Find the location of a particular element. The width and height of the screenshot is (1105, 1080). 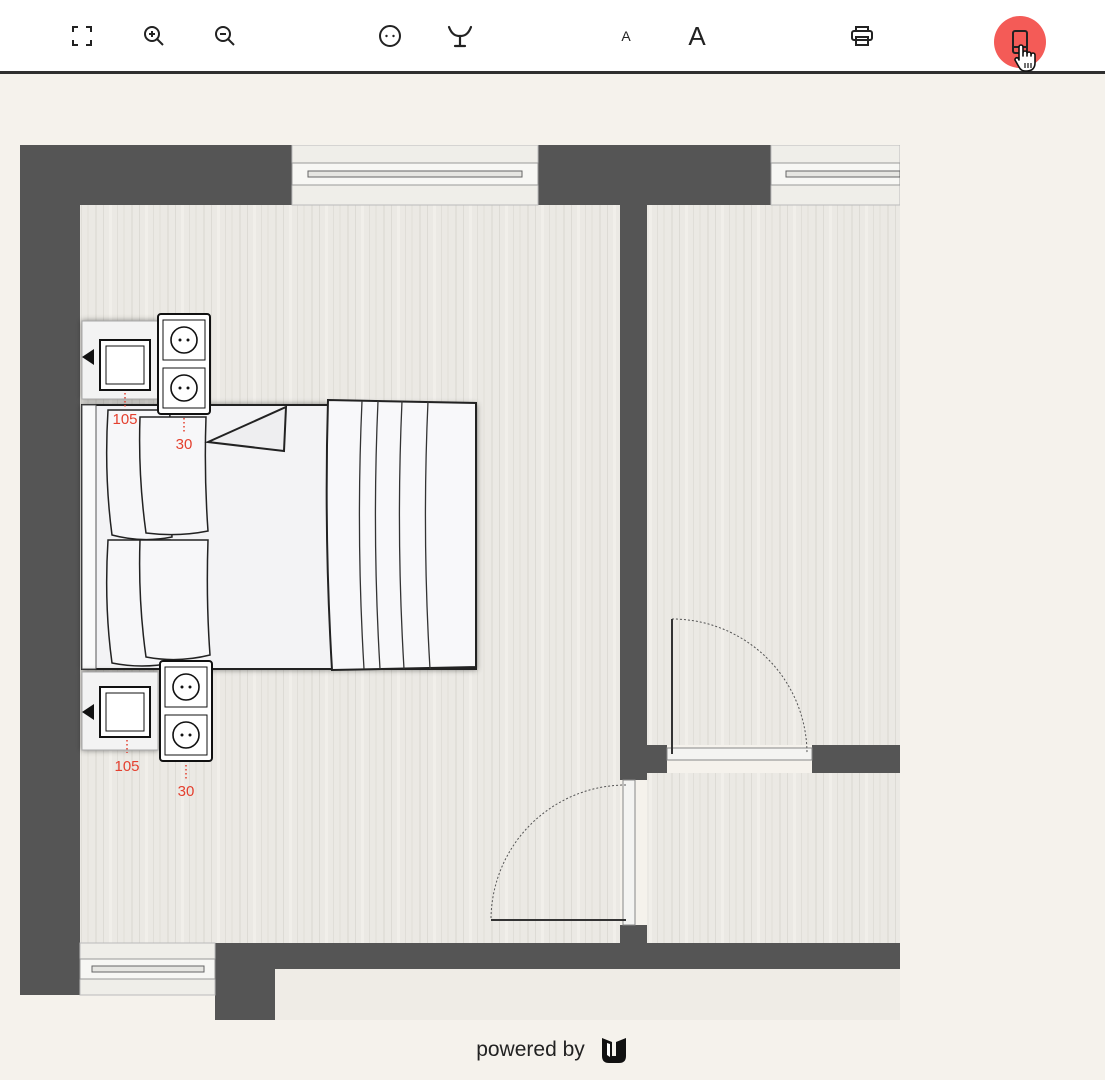

zoom-in-button is located at coordinates (154, 36).